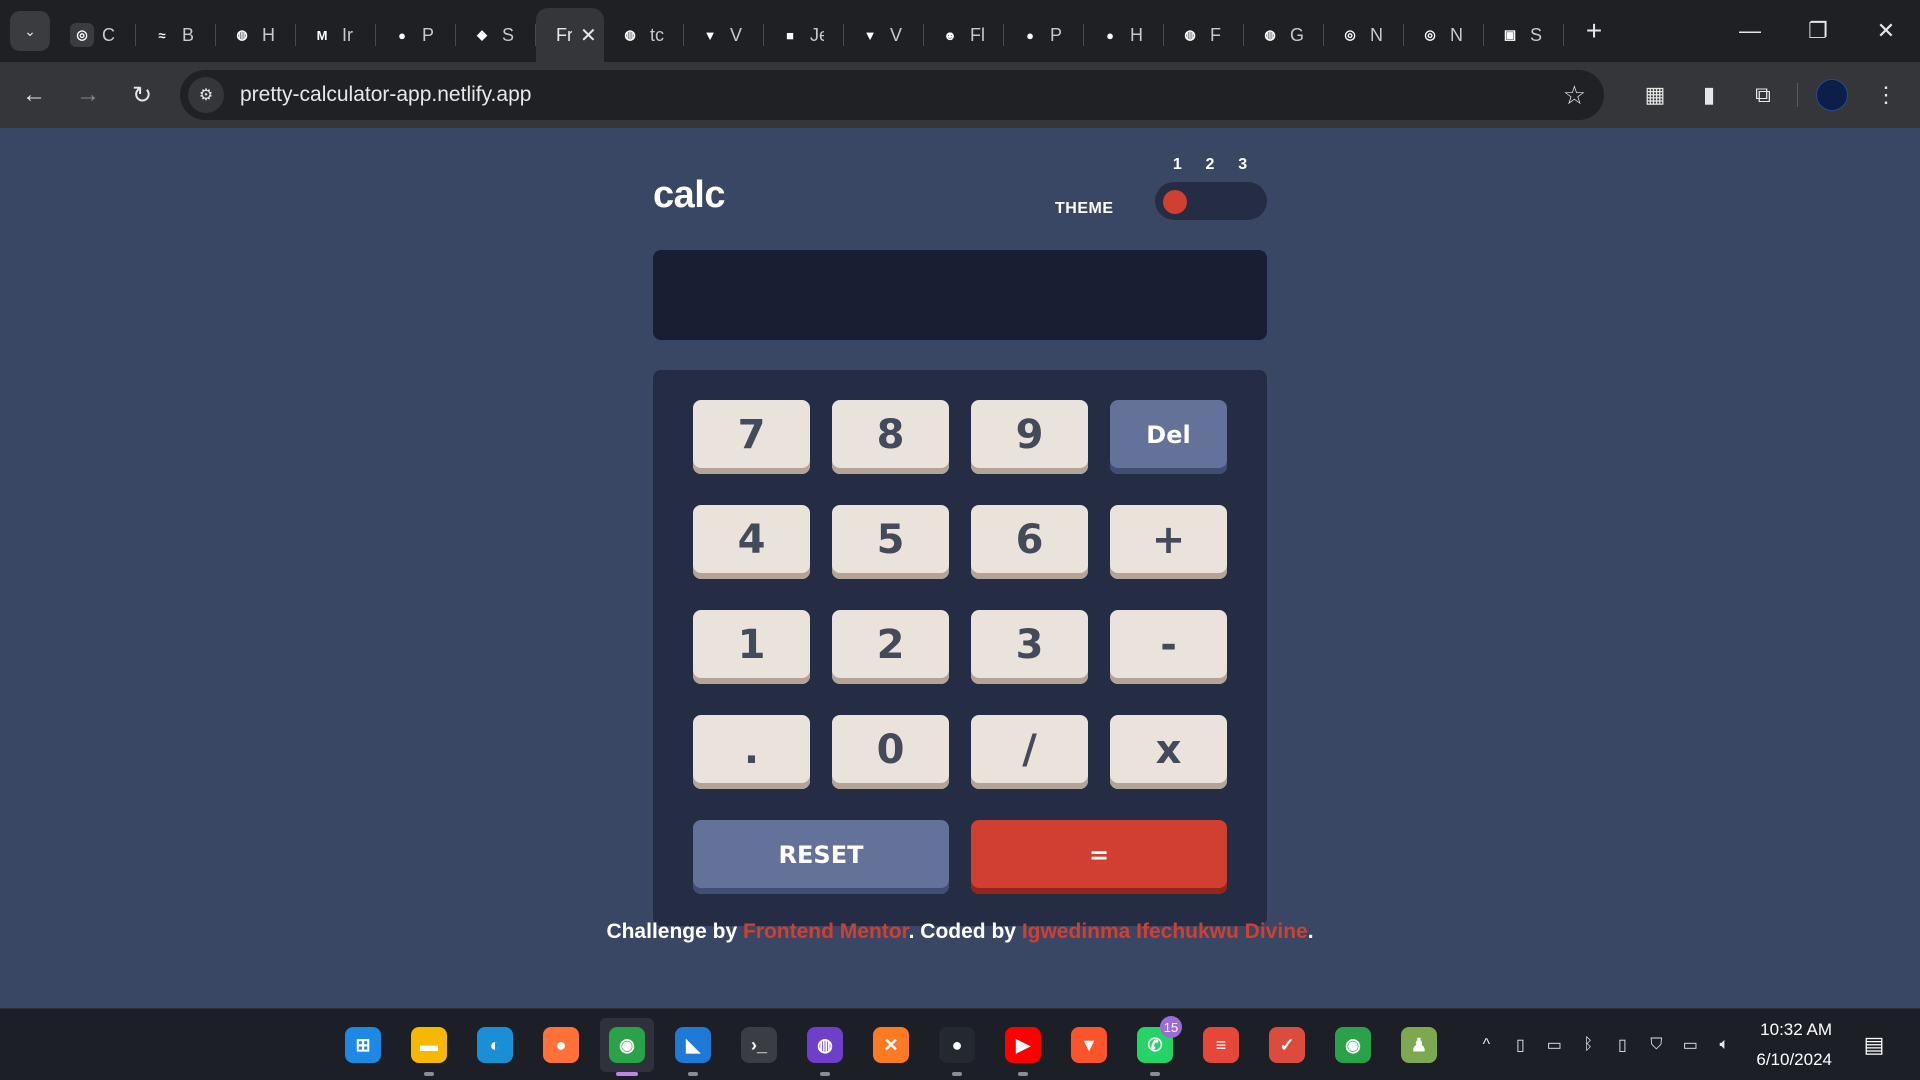  What do you see at coordinates (561, 1045) in the screenshot?
I see `firefox-app: ●` at bounding box center [561, 1045].